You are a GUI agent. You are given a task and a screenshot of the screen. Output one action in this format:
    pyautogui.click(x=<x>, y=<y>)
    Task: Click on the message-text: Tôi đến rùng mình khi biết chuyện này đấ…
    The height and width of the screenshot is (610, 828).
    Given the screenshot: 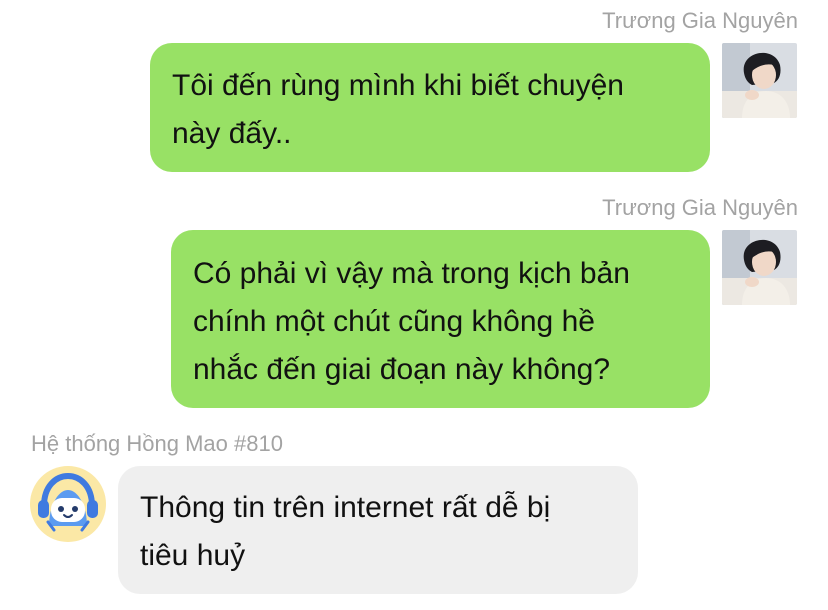 What is the action you would take?
    pyautogui.click(x=398, y=109)
    